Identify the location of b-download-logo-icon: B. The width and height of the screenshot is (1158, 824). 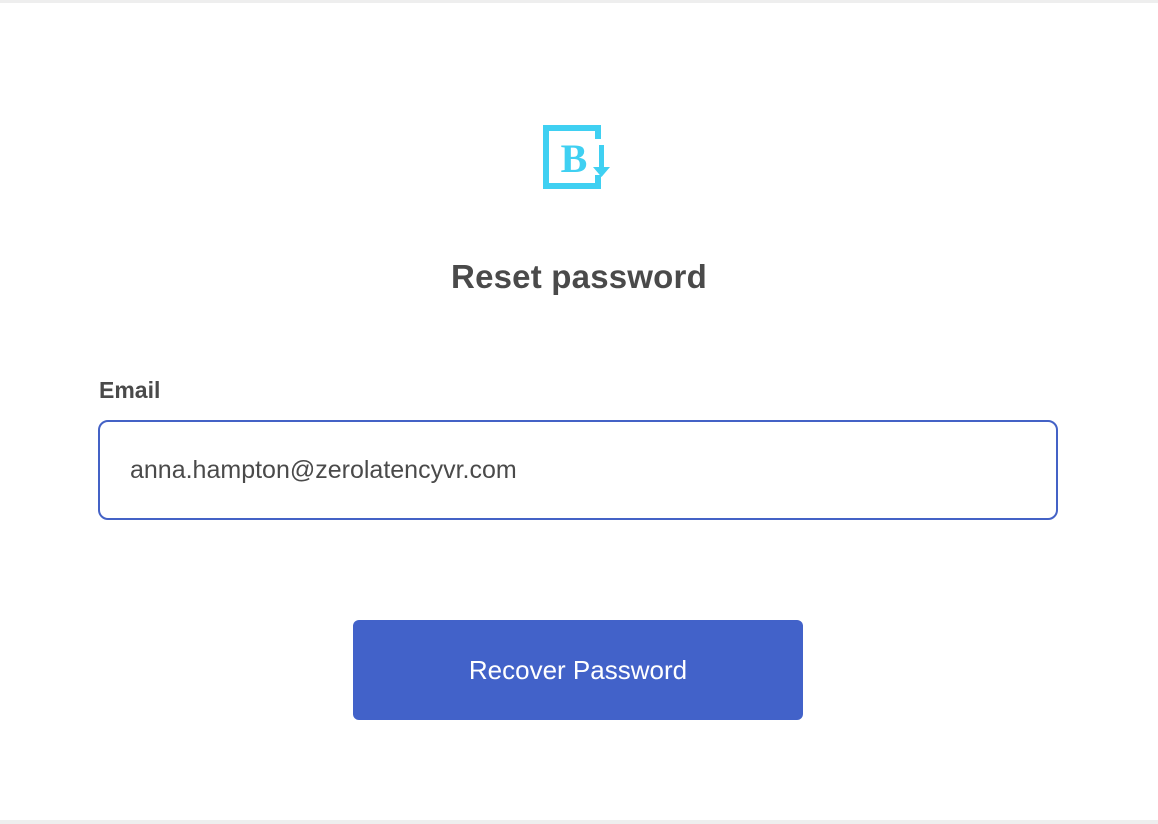
(576, 157).